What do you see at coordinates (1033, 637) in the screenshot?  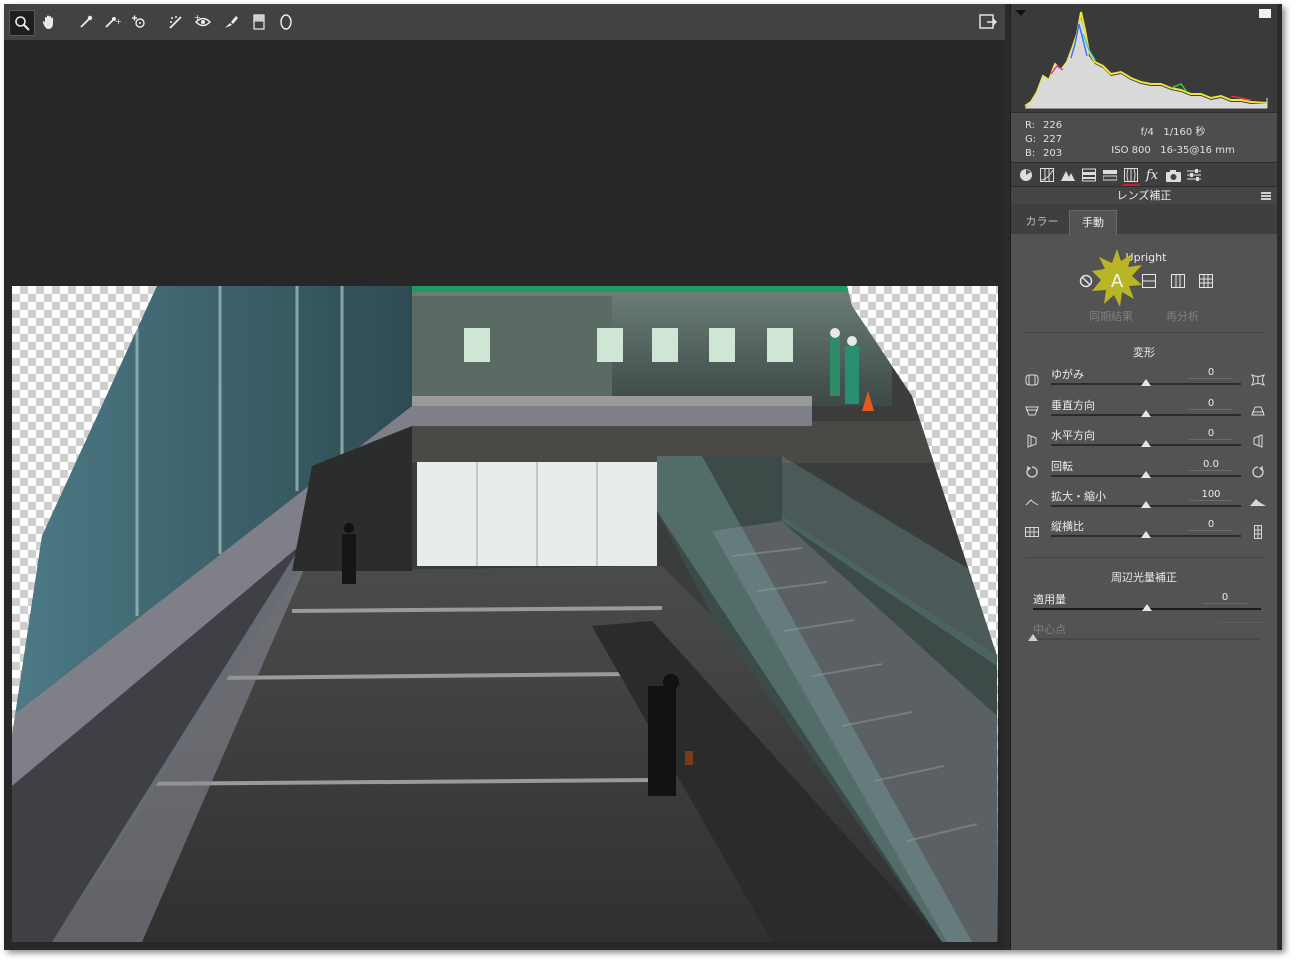 I see `vignette-midpoint-thumb` at bounding box center [1033, 637].